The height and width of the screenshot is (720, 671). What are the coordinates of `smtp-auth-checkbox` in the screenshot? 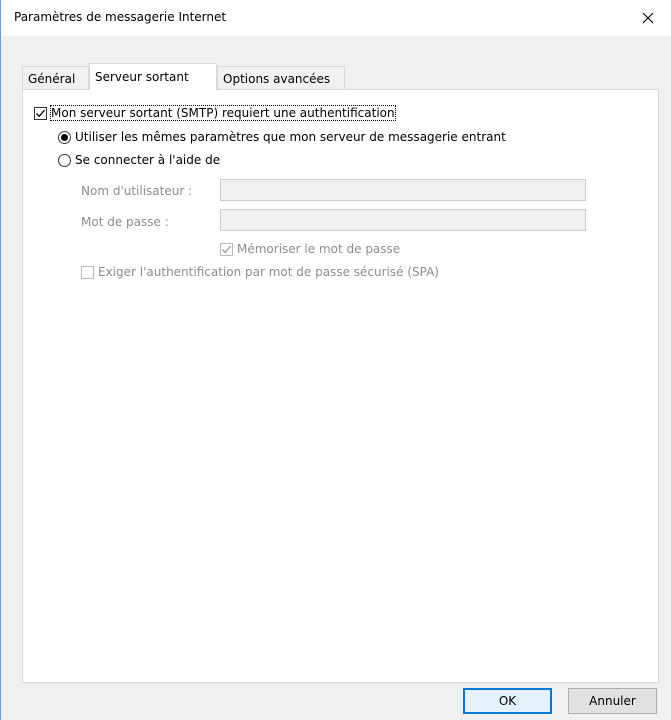 It's located at (40, 113).